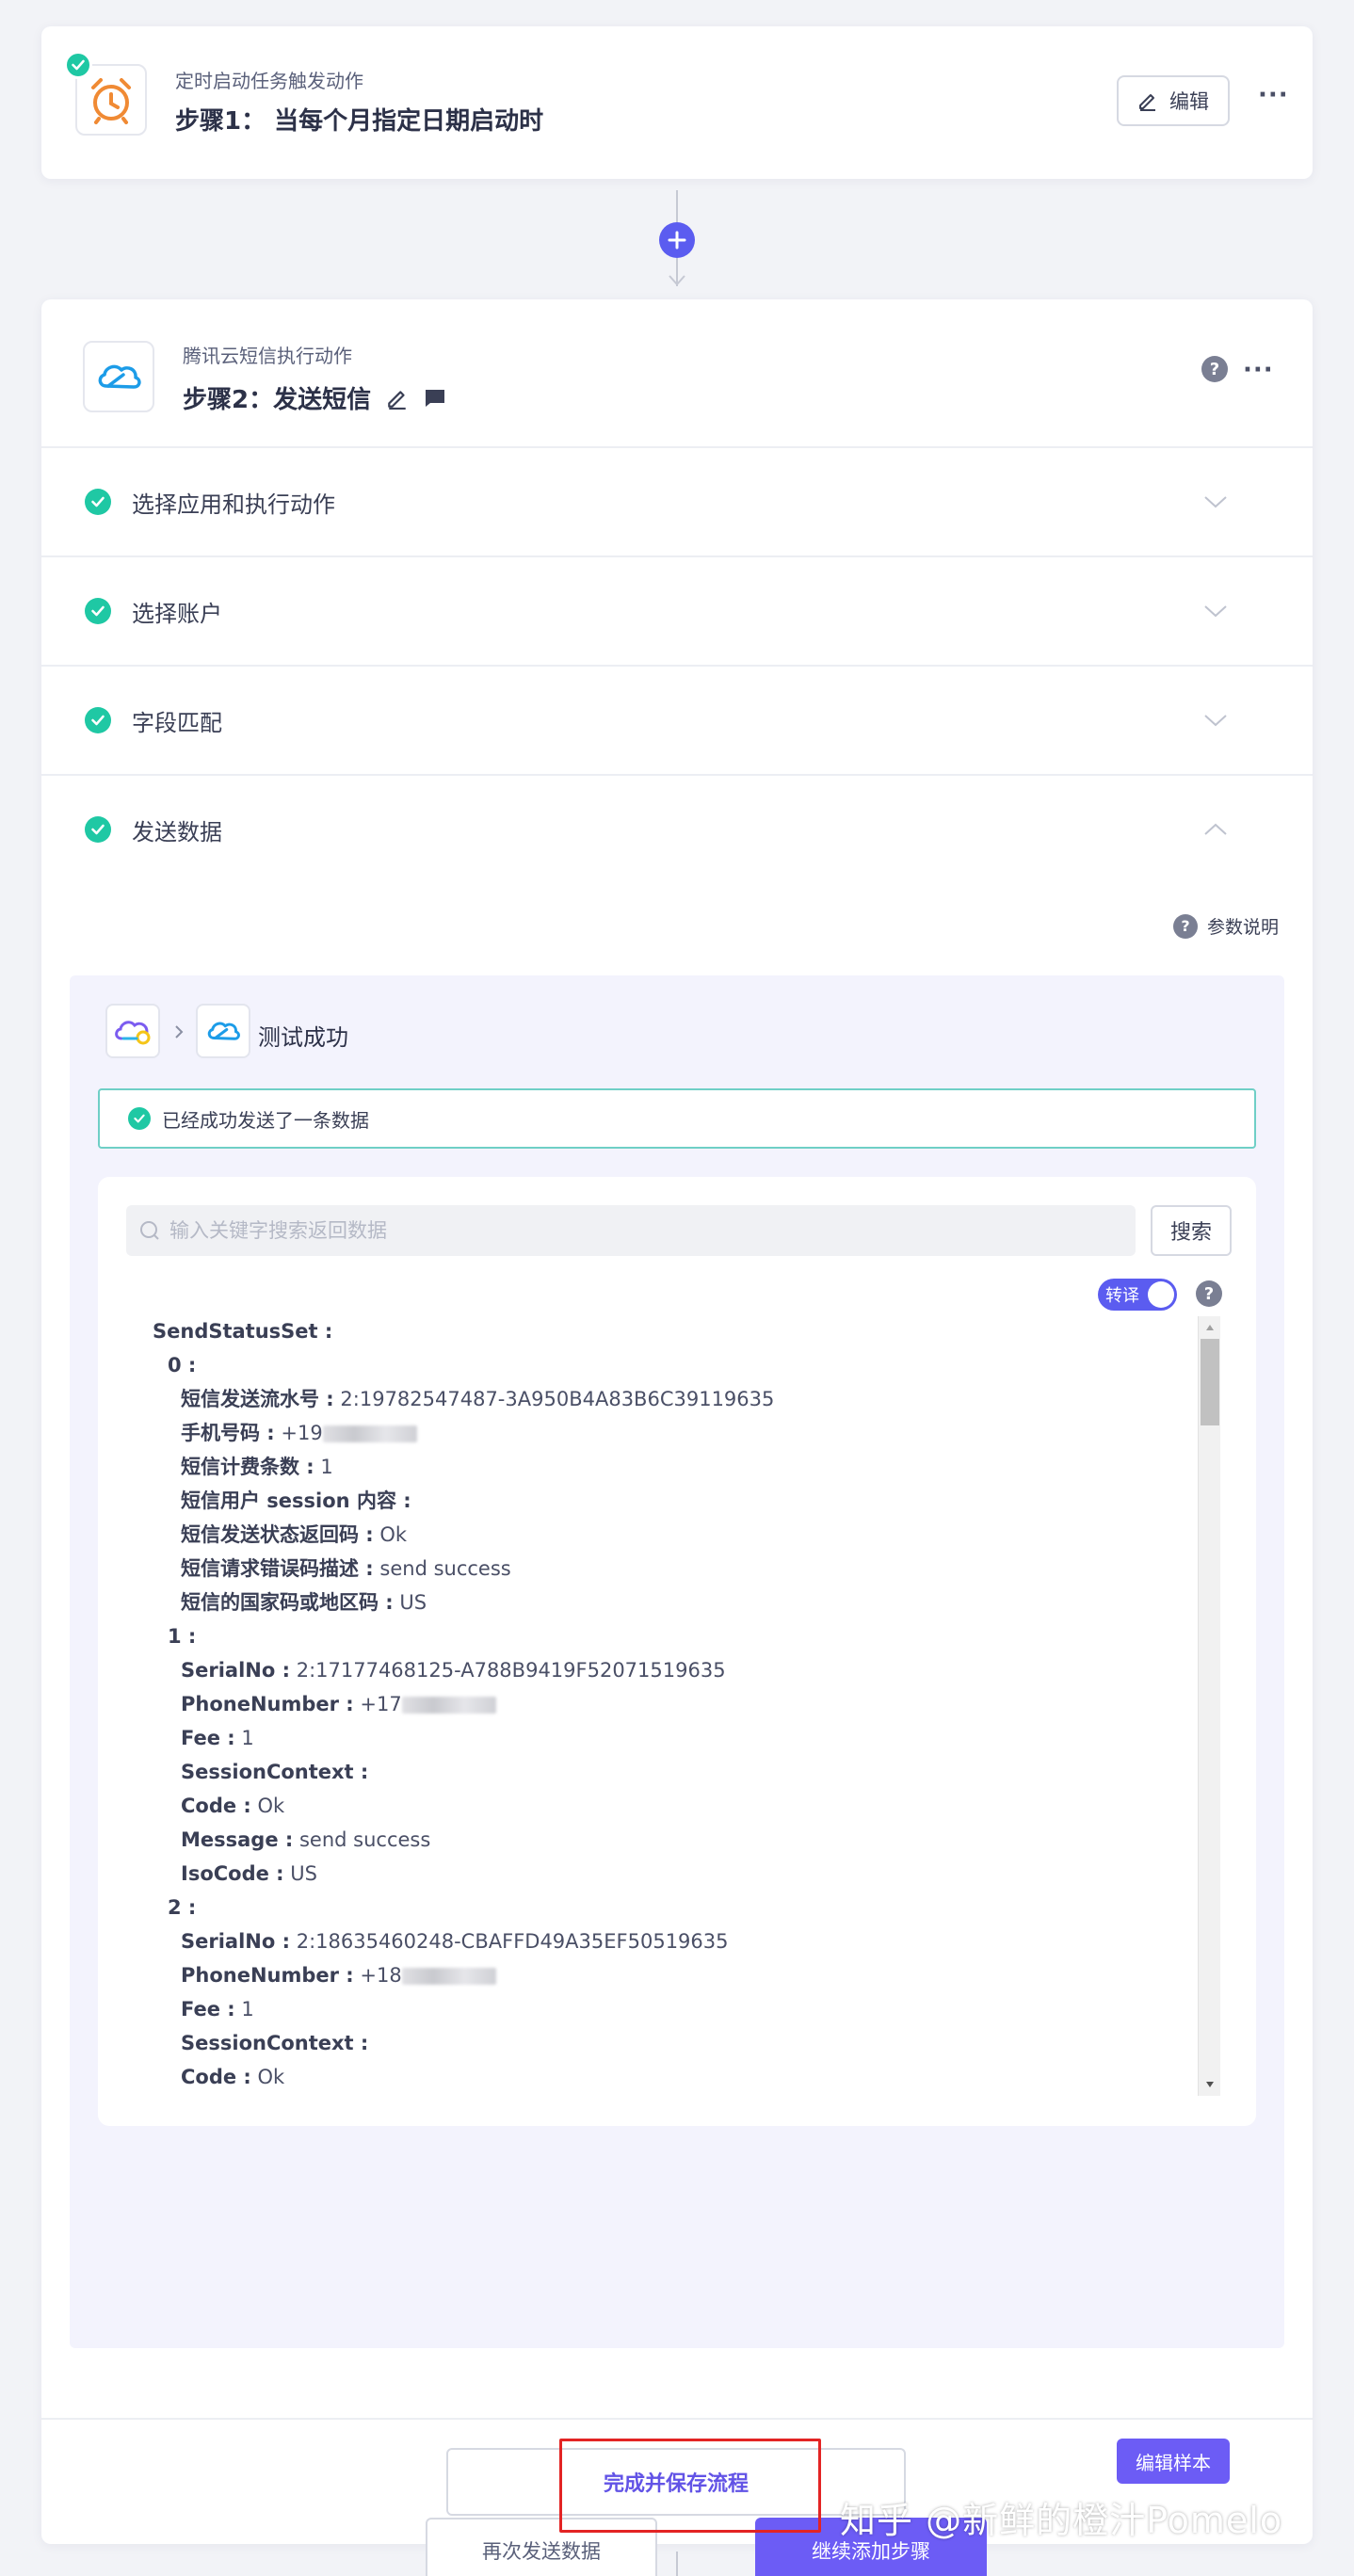  Describe the element at coordinates (269, 81) in the screenshot. I see `step1-subtitle: 定时启动任务触发动作` at that location.